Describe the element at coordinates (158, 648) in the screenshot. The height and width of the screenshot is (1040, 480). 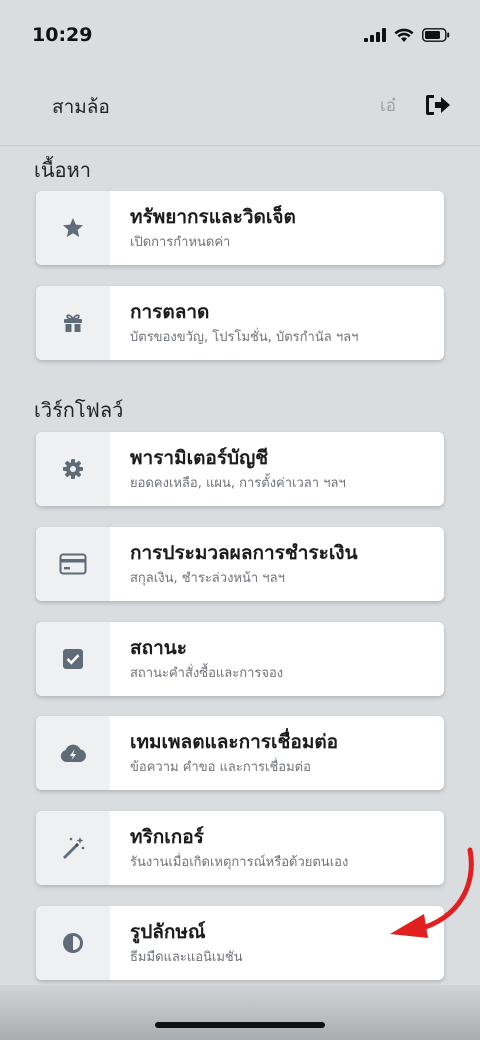
I see `item-title: สถานะ` at that location.